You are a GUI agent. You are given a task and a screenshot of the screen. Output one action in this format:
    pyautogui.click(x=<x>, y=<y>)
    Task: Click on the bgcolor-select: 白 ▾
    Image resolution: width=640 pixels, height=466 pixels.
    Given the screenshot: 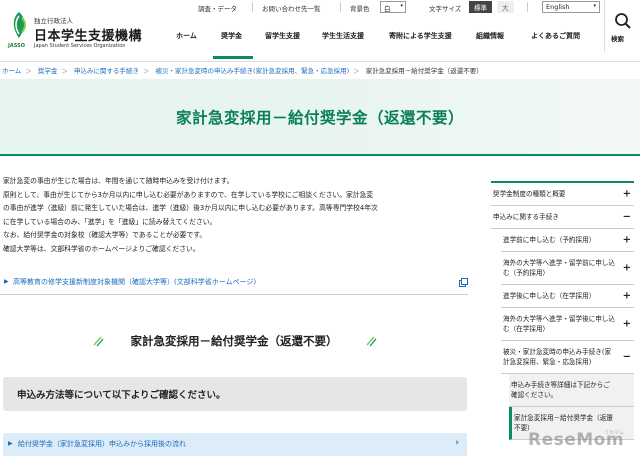 What is the action you would take?
    pyautogui.click(x=393, y=7)
    